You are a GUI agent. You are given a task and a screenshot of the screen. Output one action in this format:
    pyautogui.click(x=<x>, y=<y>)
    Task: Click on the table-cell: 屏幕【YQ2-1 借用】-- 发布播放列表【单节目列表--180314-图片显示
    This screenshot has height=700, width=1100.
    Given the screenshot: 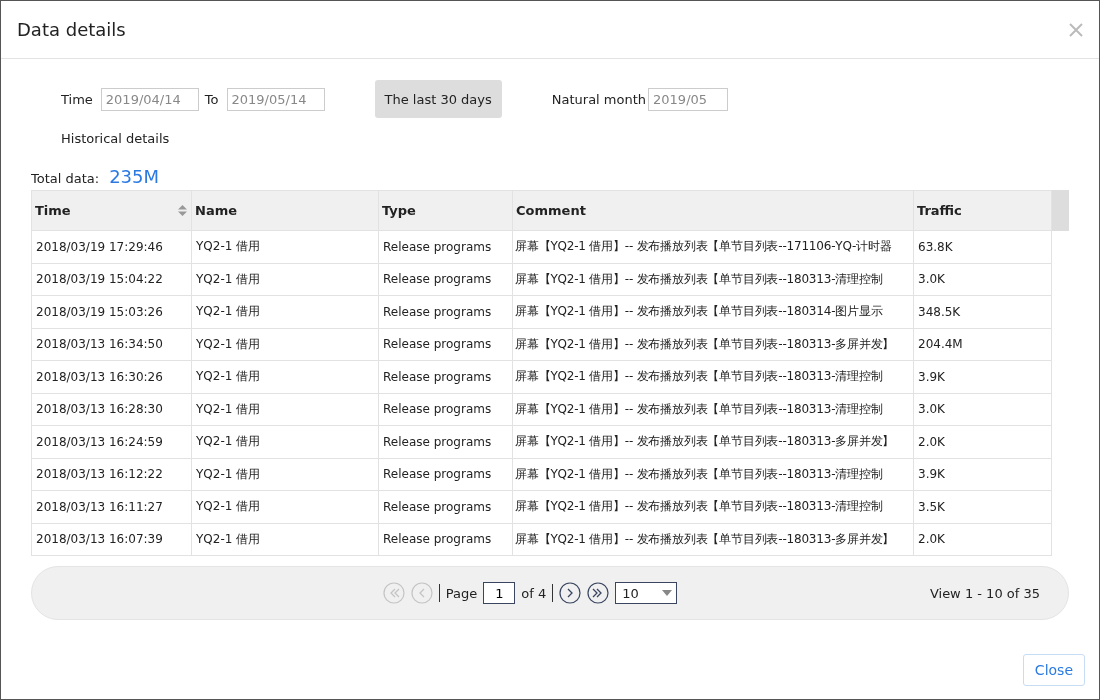 What is the action you would take?
    pyautogui.click(x=713, y=311)
    